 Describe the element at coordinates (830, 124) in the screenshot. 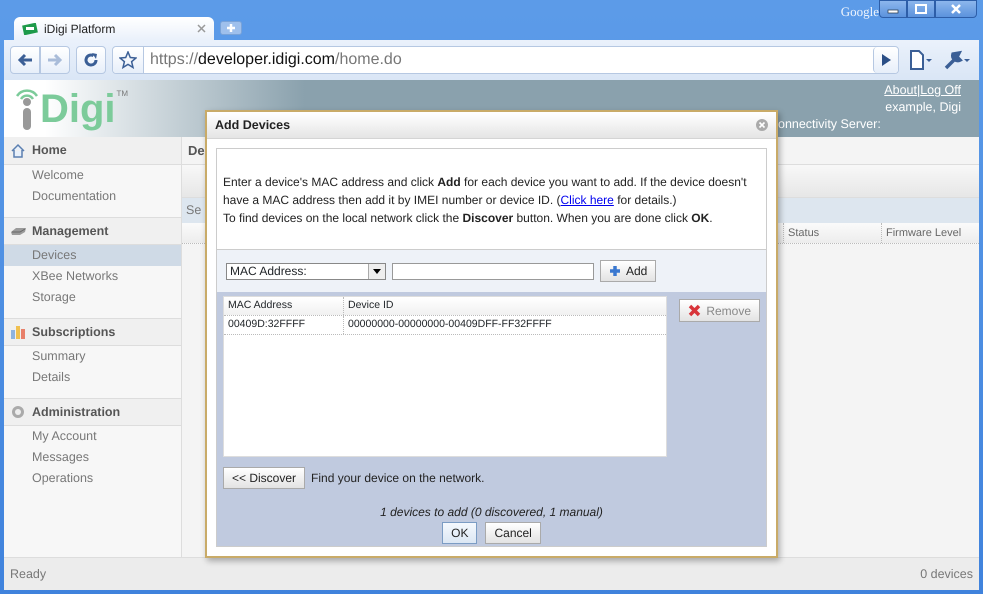

I see `server-label: onnectivity Server:` at that location.